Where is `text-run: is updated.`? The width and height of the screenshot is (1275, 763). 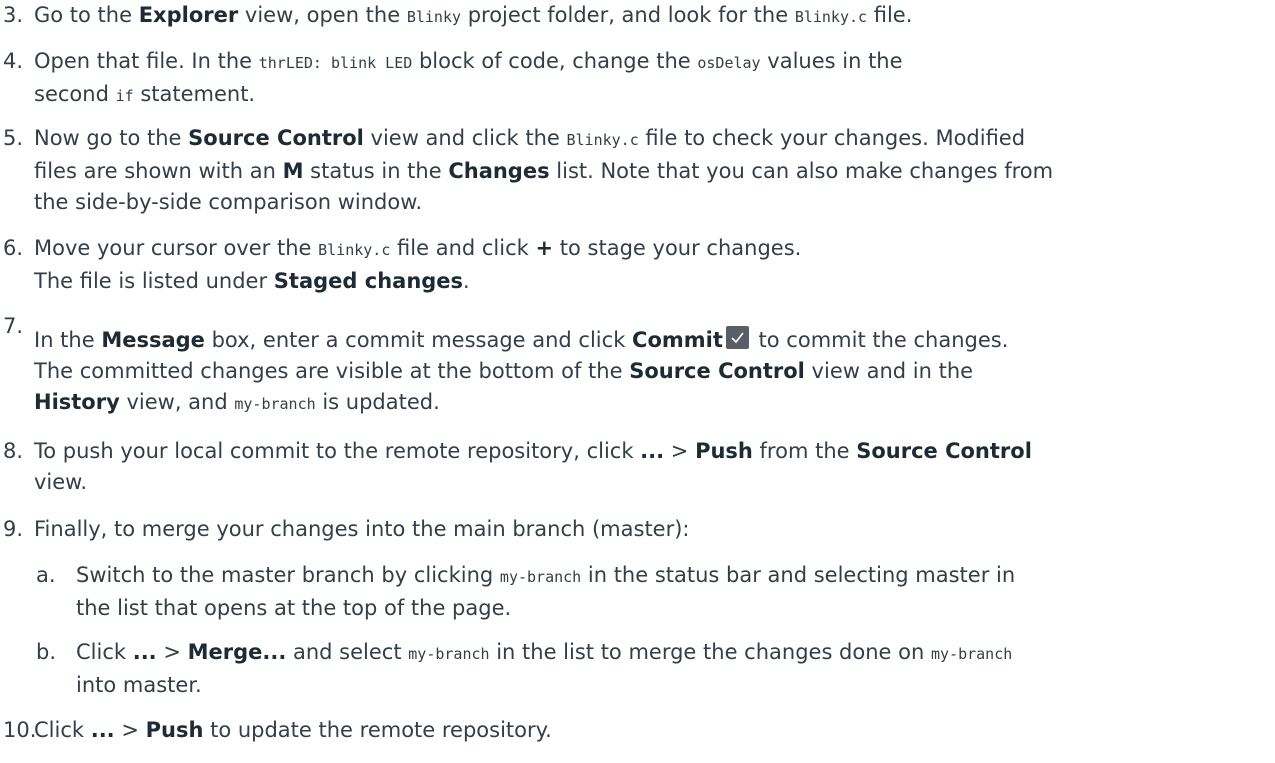
text-run: is updated. is located at coordinates (377, 402).